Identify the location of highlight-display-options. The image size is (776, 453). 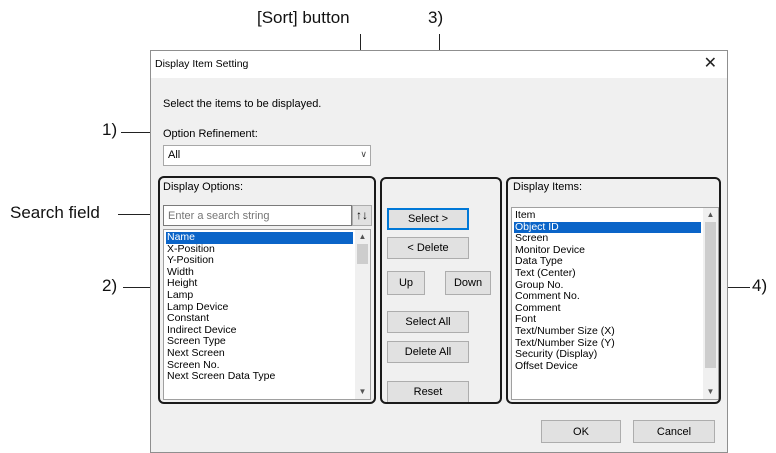
(267, 290).